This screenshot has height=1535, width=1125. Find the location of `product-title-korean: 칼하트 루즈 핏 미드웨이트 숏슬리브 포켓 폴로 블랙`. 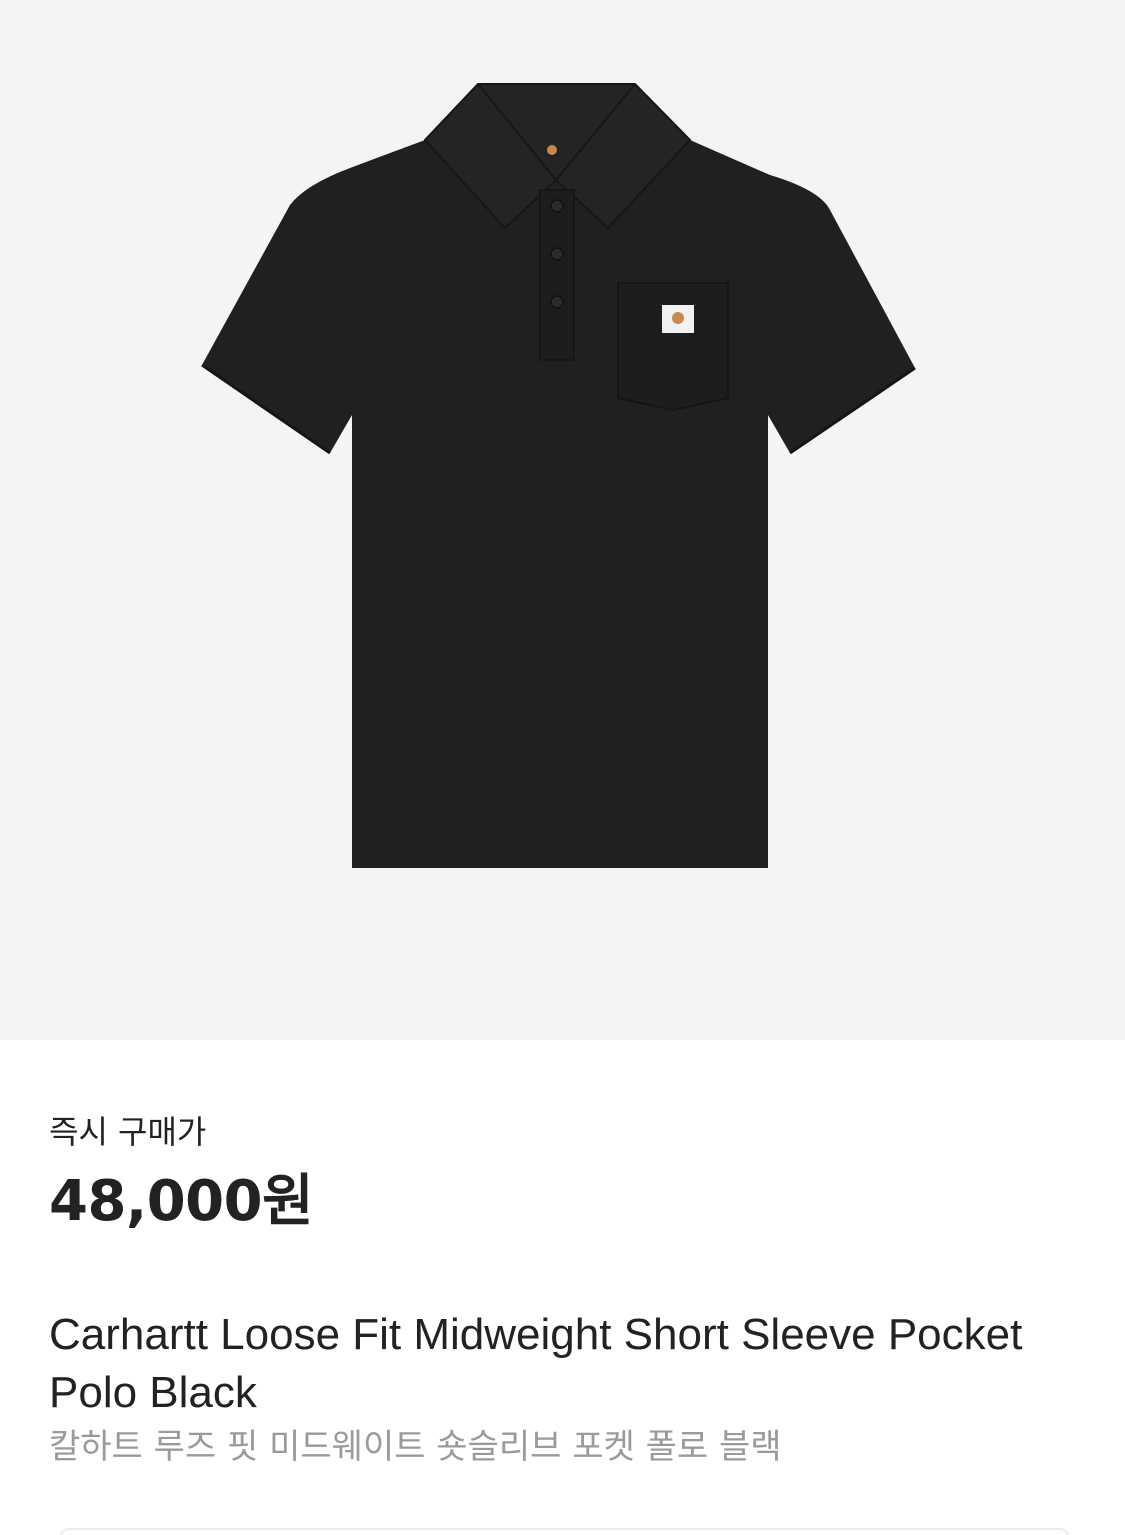

product-title-korean: 칼하트 루즈 핏 미드웨이트 숏슬리브 포켓 폴로 블랙 is located at coordinates (415, 1447).